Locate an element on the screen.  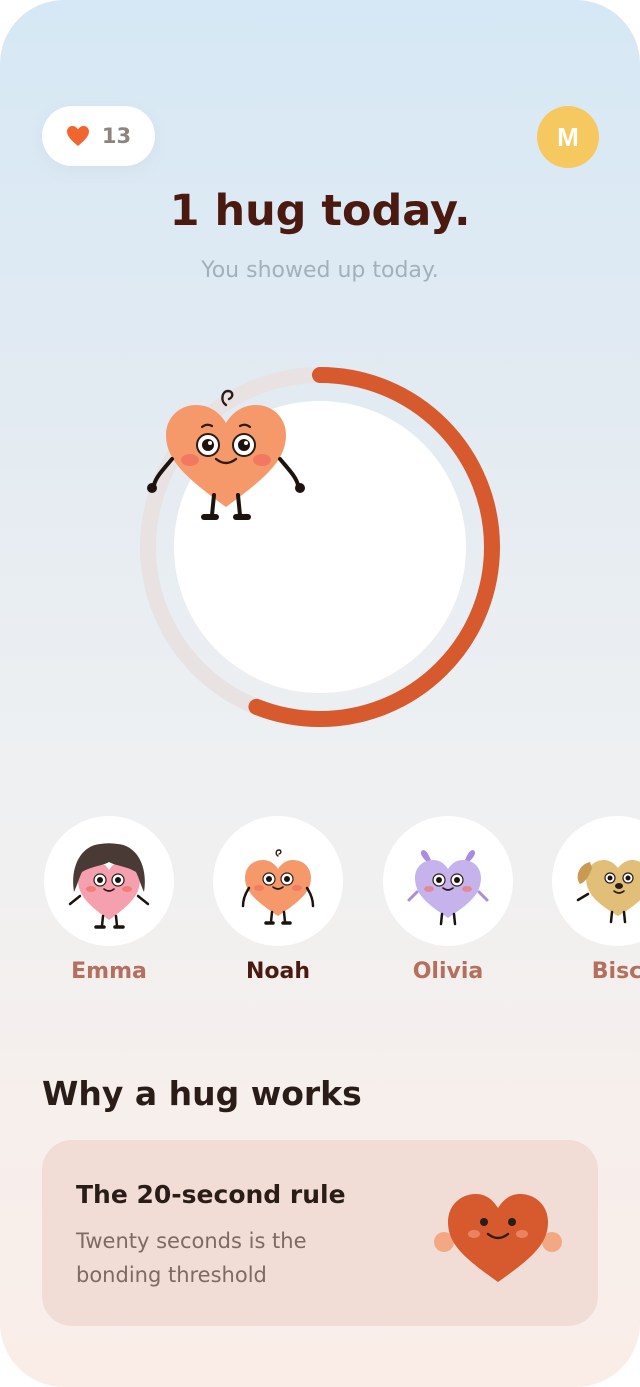
streak-count: 13 is located at coordinates (116, 136).